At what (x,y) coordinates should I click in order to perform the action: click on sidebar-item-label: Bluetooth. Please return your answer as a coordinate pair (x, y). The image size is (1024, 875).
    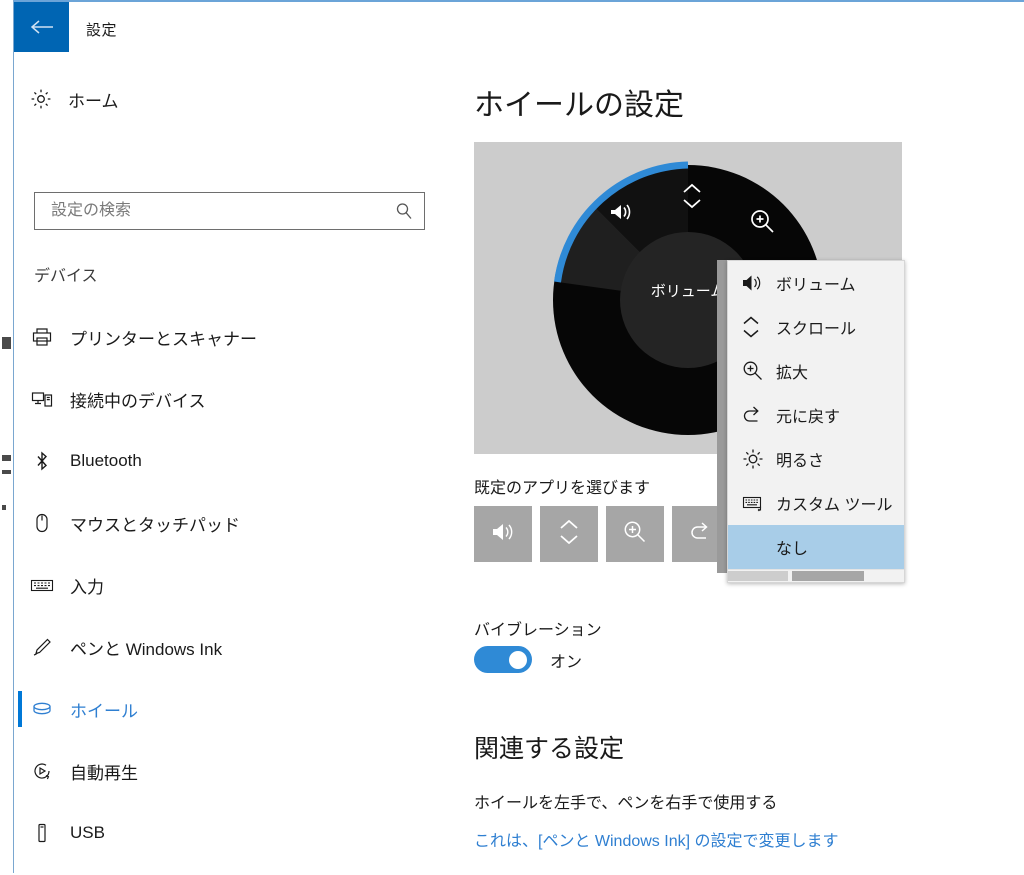
    Looking at the image, I should click on (106, 460).